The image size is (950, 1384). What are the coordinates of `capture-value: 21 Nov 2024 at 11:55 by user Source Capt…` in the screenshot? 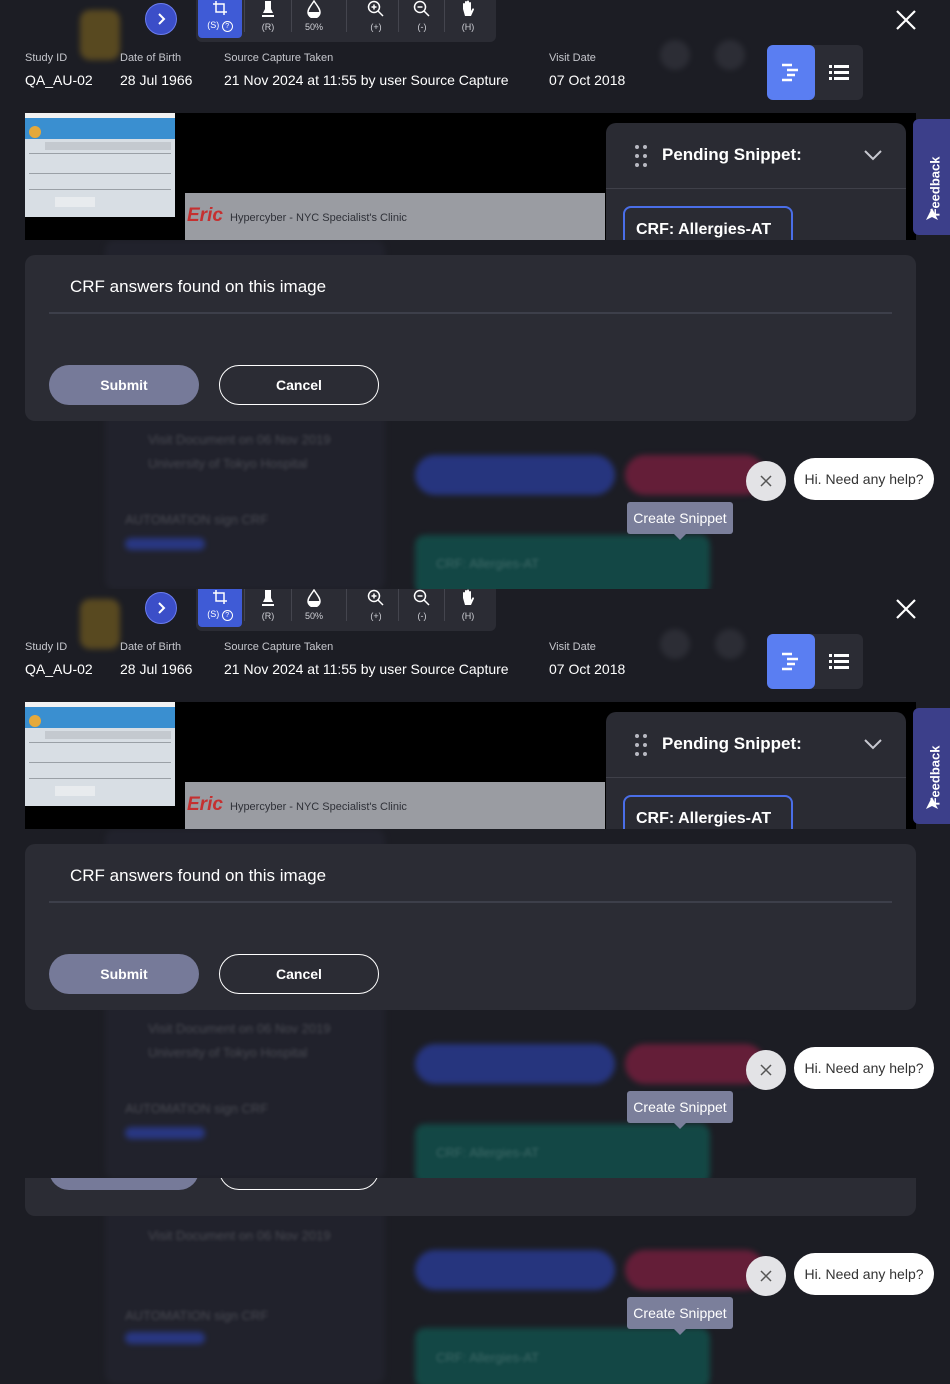 It's located at (366, 669).